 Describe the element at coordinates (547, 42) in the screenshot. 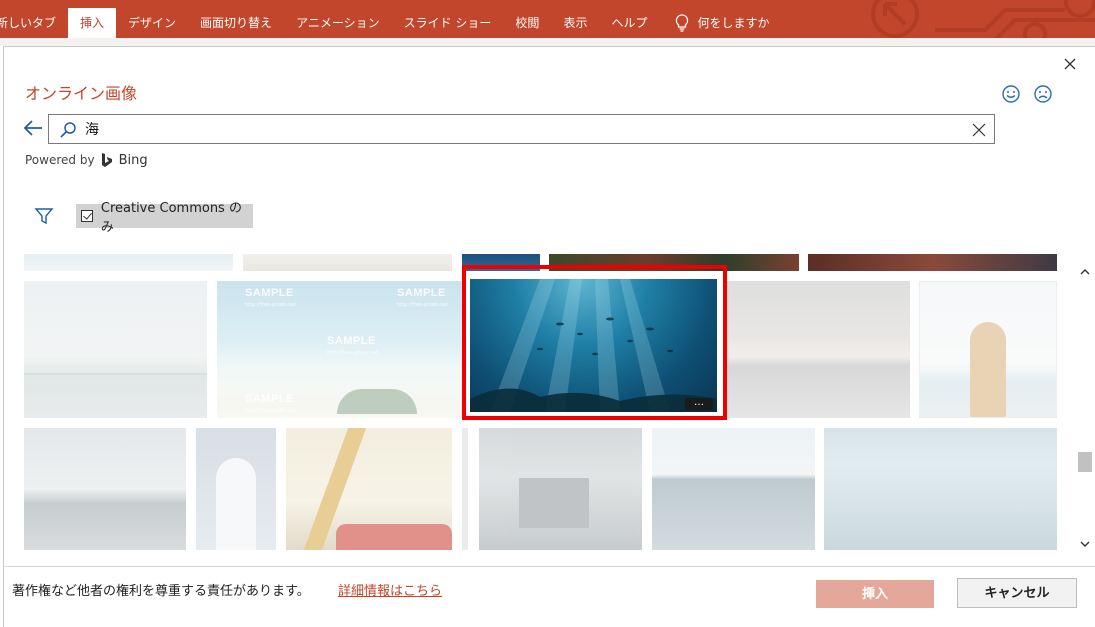

I see `ribbon-toolbar-strip` at that location.